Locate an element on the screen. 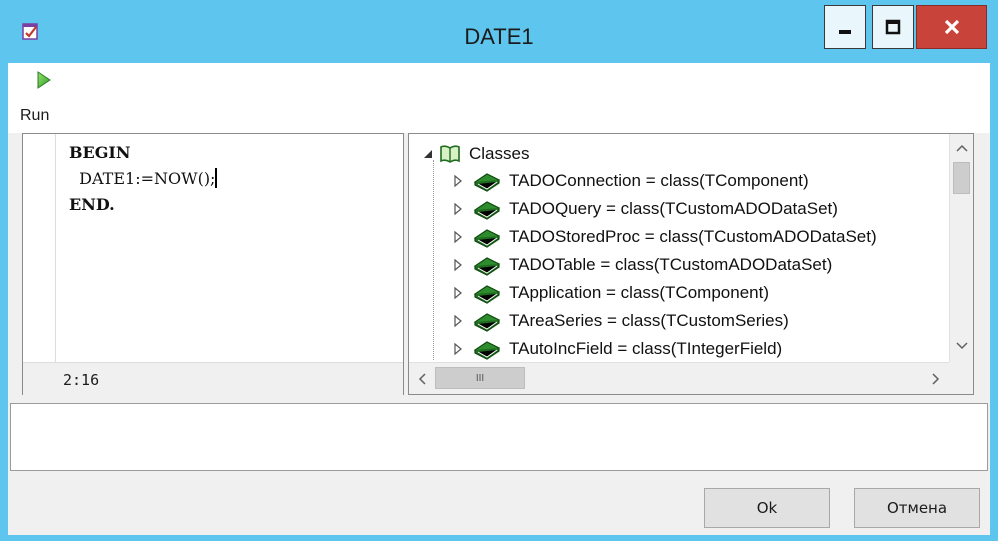 This screenshot has height=541, width=998. toolbar: Run is located at coordinates (499, 98).